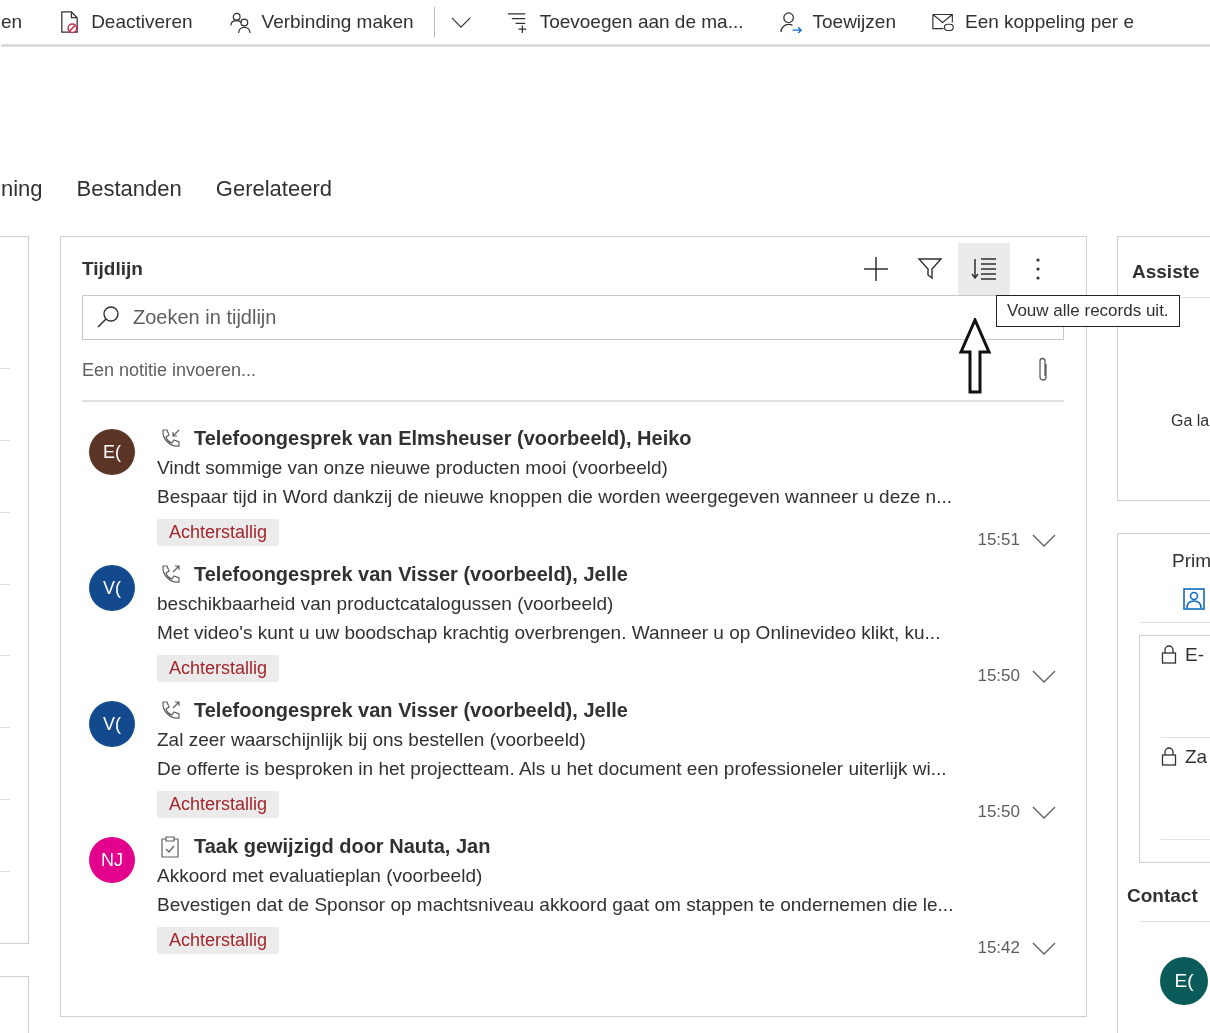 The width and height of the screenshot is (1210, 1033). What do you see at coordinates (112, 860) in the screenshot?
I see `avatar: NJ` at bounding box center [112, 860].